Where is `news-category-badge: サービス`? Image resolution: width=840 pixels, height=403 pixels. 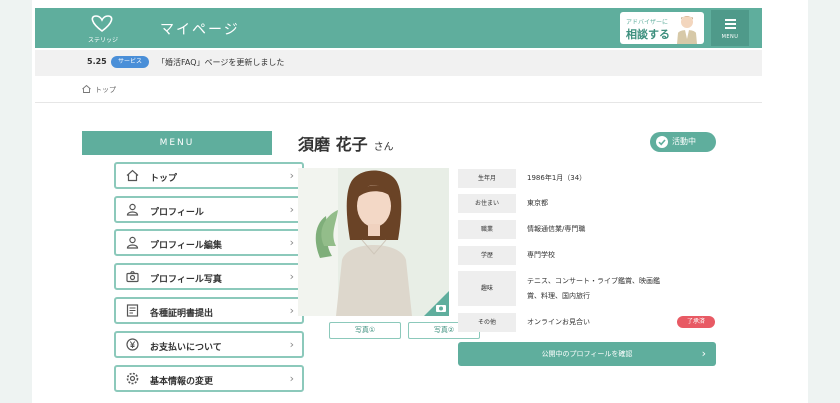
news-category-badge: サービス is located at coordinates (130, 62).